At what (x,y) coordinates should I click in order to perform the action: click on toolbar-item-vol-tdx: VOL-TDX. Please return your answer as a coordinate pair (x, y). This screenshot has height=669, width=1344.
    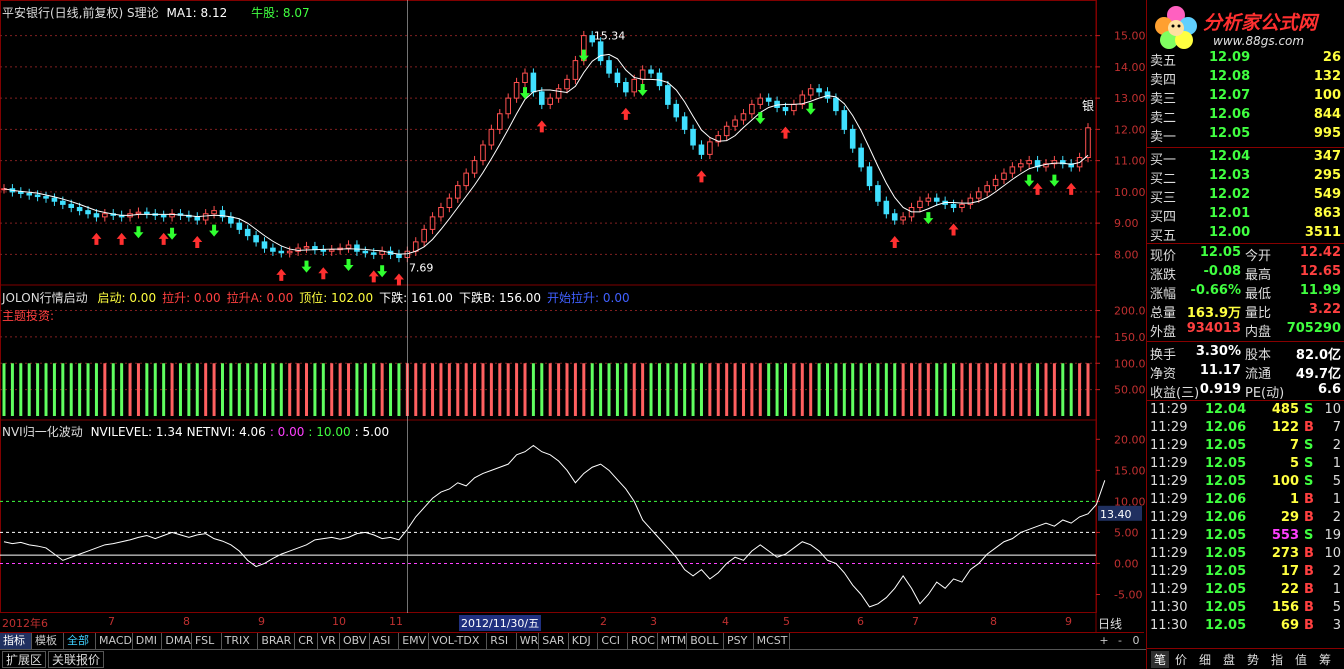
    Looking at the image, I should click on (458, 641).